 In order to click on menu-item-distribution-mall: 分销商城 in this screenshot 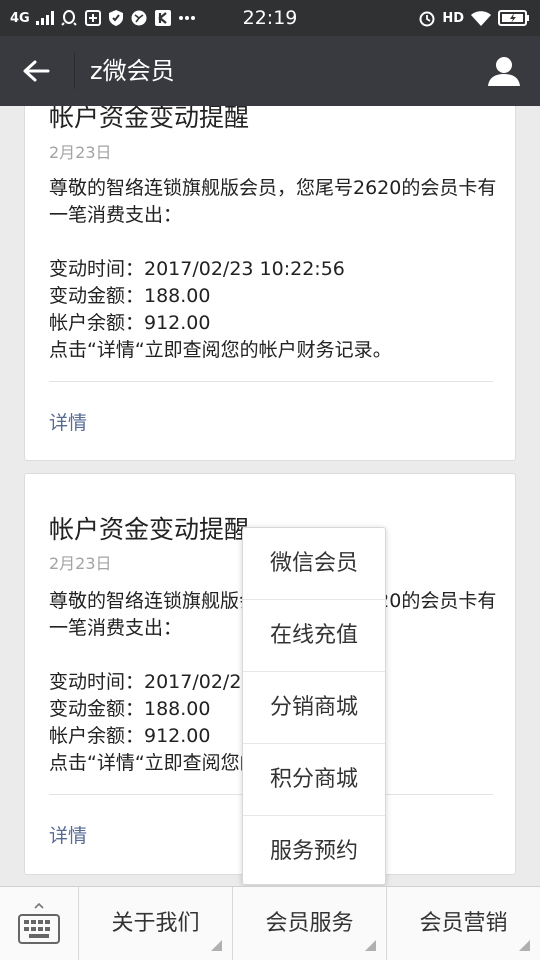, I will do `click(314, 708)`.